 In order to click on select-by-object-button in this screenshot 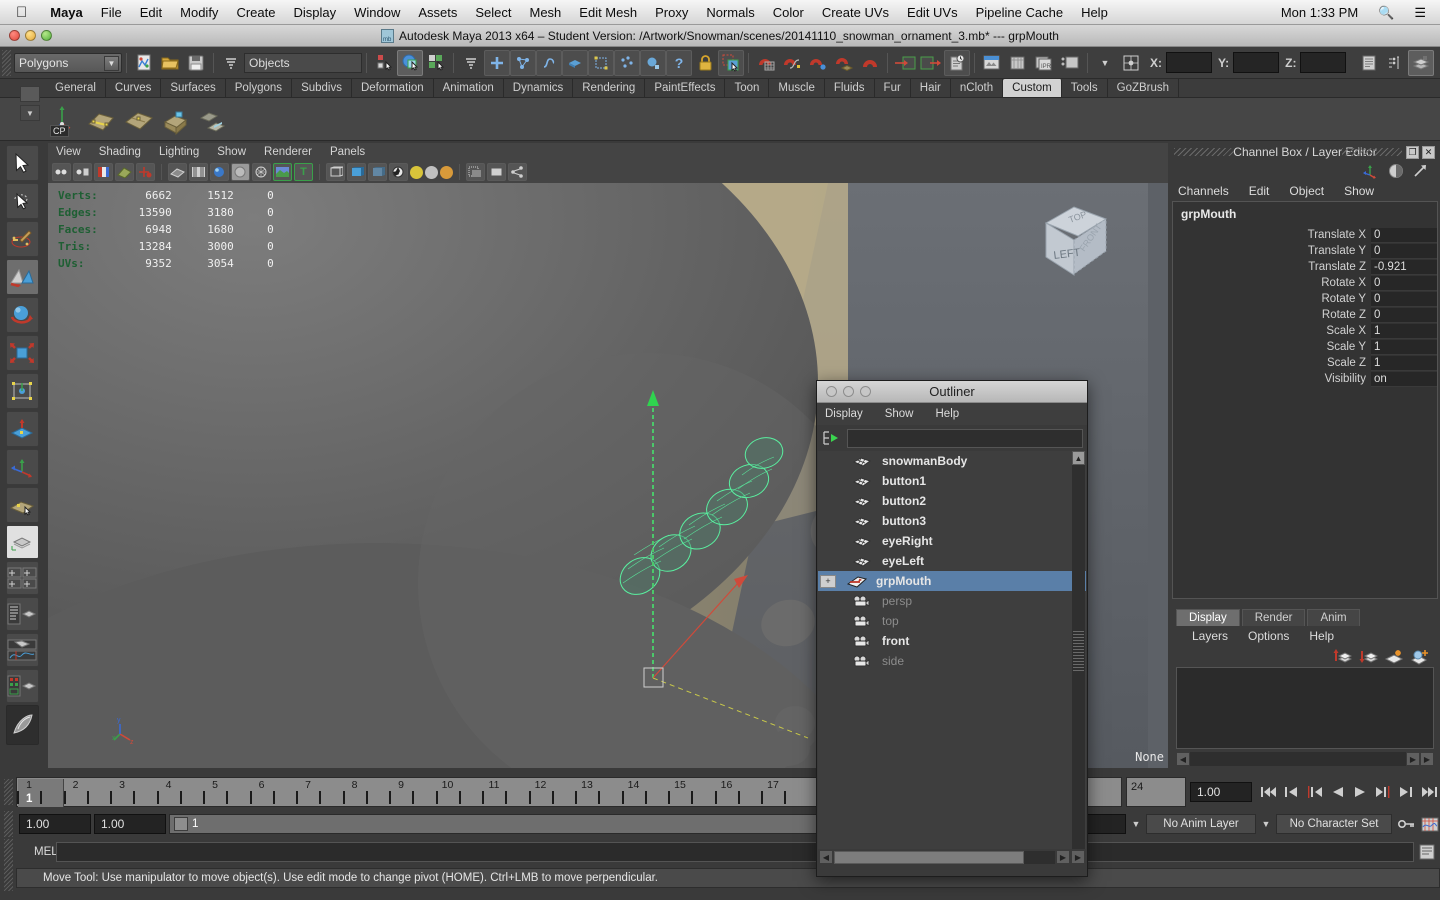, I will do `click(410, 62)`.